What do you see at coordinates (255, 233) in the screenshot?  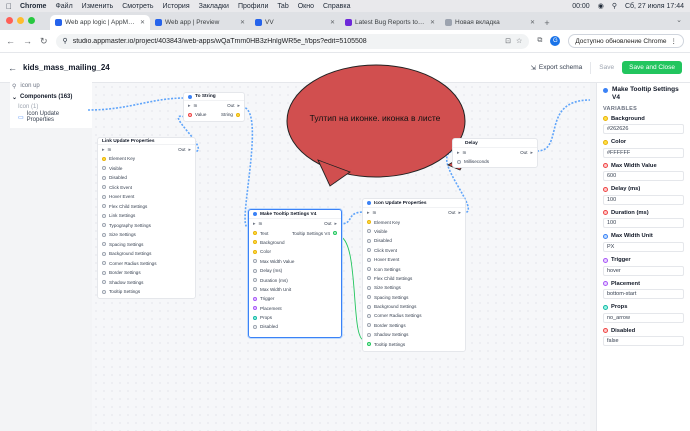 I see `text-port-icon` at bounding box center [255, 233].